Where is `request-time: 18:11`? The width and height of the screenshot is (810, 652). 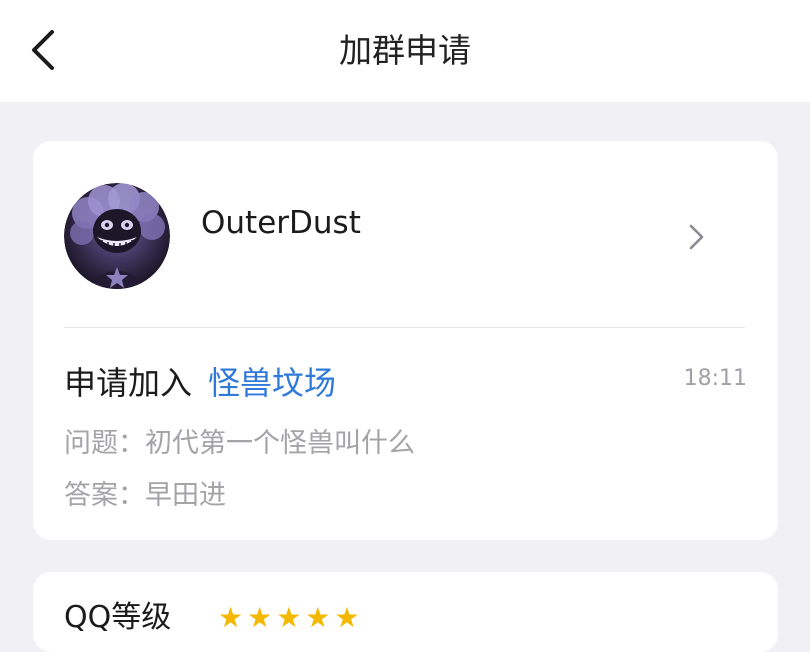 request-time: 18:11 is located at coordinates (715, 378).